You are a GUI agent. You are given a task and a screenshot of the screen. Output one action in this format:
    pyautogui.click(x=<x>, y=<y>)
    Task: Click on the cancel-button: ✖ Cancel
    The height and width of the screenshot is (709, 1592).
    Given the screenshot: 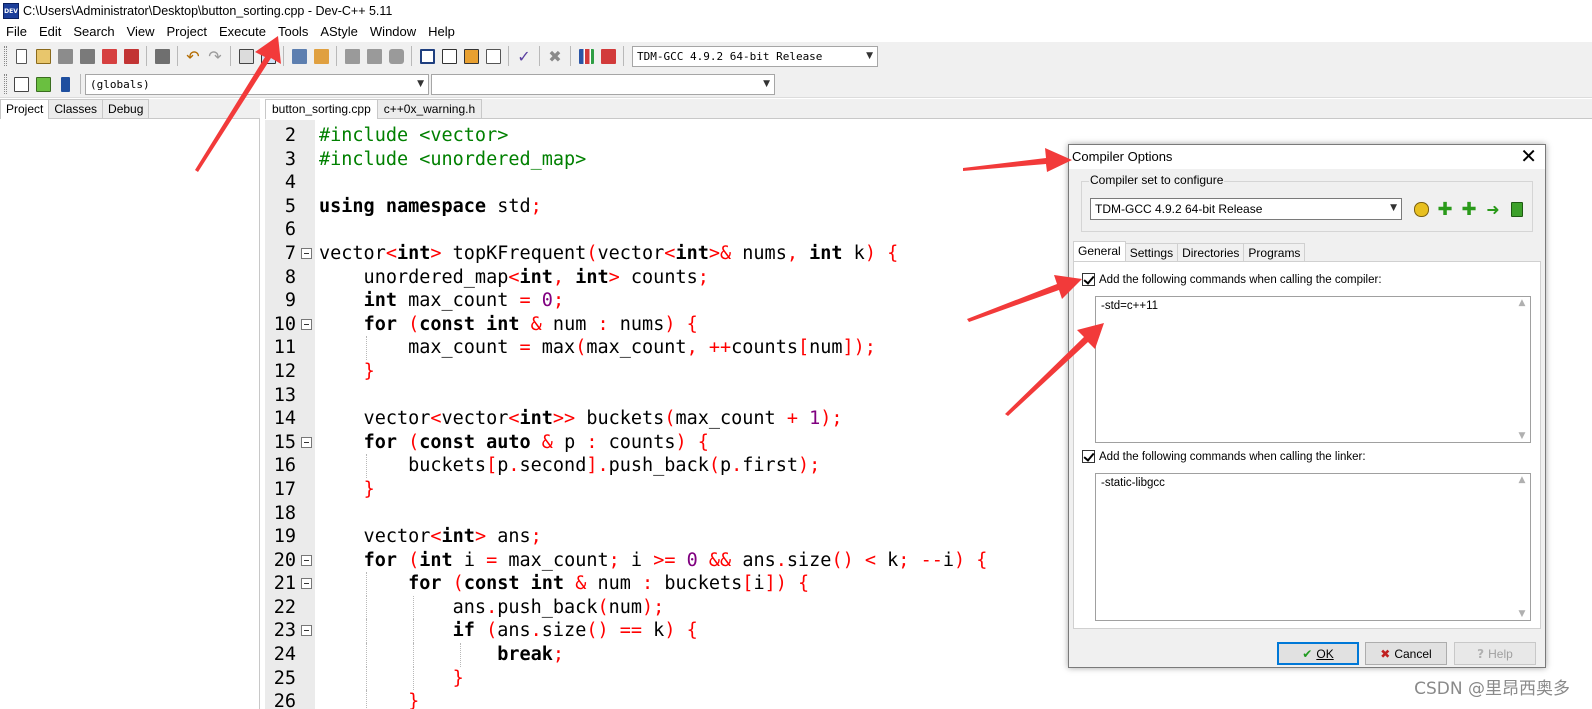 What is the action you would take?
    pyautogui.click(x=1406, y=653)
    